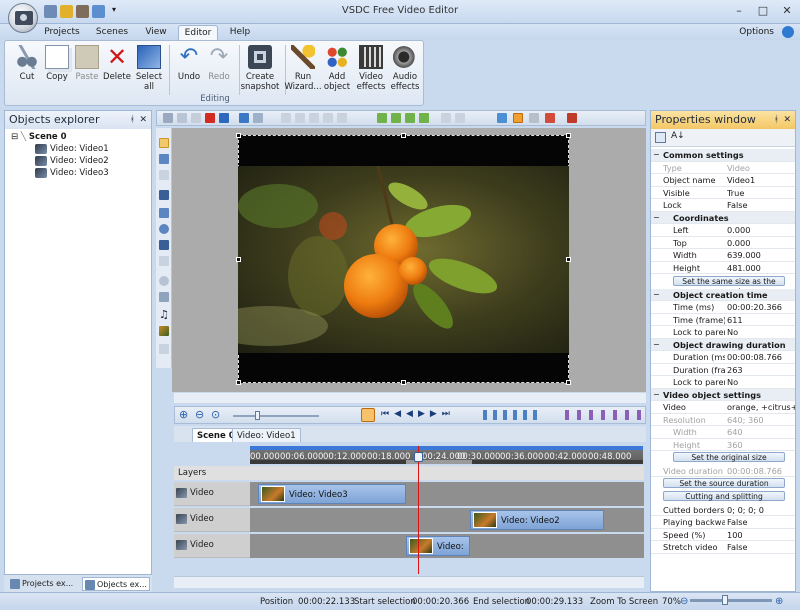  Describe the element at coordinates (723, 510) in the screenshot. I see `prop-cutted-borders: Cutted borders 0; 0; 0; 0` at that location.